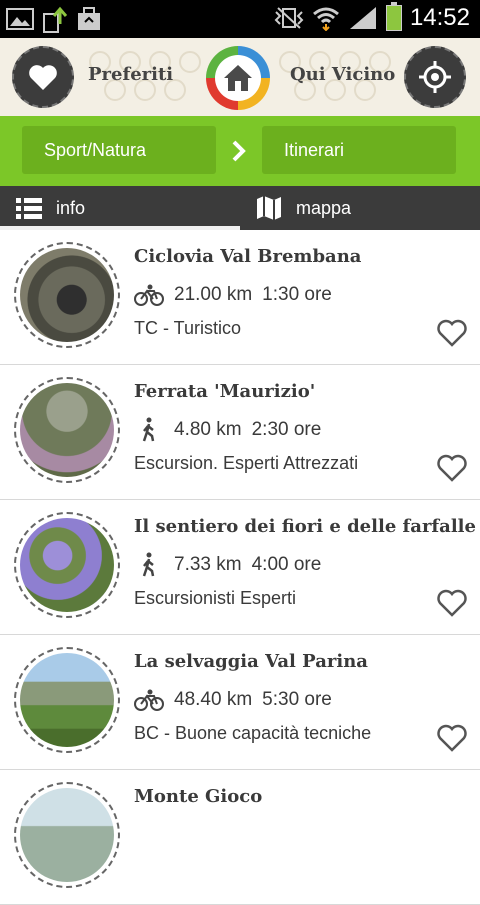 This screenshot has width=480, height=905. Describe the element at coordinates (359, 150) in the screenshot. I see `breadcrumb-itinerari: Itinerari` at that location.